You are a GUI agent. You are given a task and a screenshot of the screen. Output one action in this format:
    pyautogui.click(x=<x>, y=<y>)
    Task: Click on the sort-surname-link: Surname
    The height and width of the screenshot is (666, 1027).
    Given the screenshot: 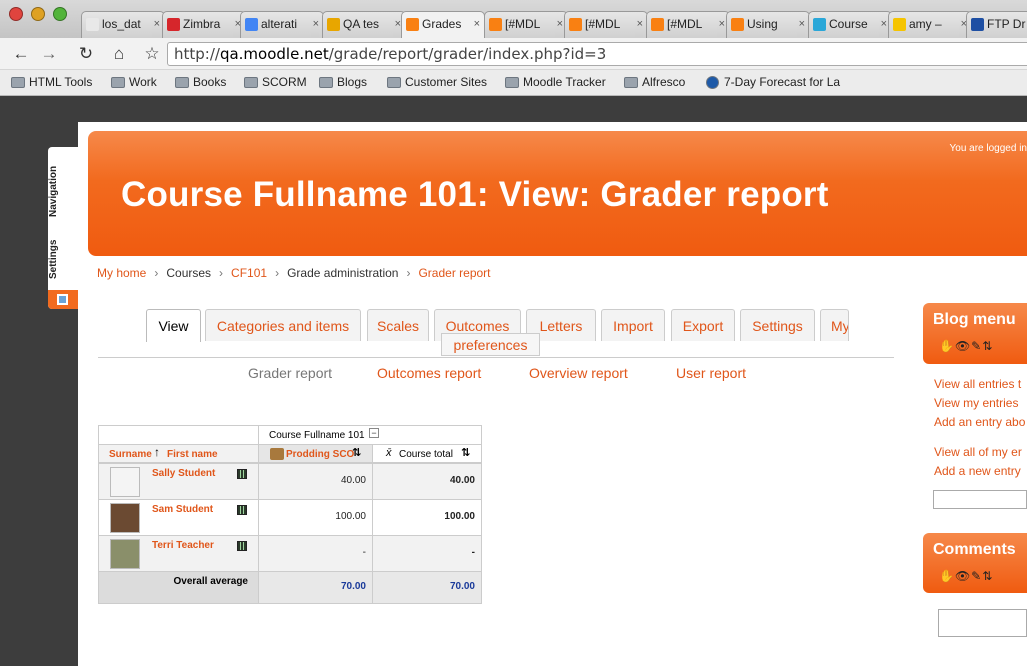 What is the action you would take?
    pyautogui.click(x=130, y=454)
    